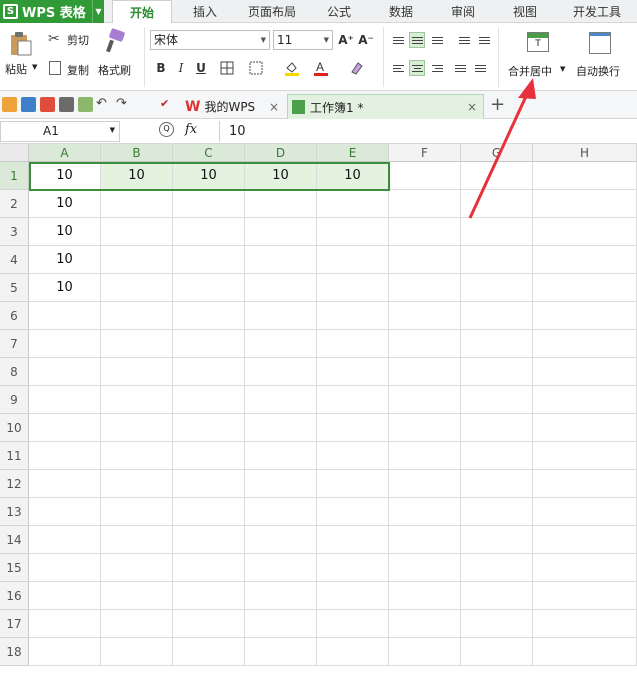 This screenshot has height=676, width=637. What do you see at coordinates (209, 596) in the screenshot?
I see `cell-c16` at bounding box center [209, 596].